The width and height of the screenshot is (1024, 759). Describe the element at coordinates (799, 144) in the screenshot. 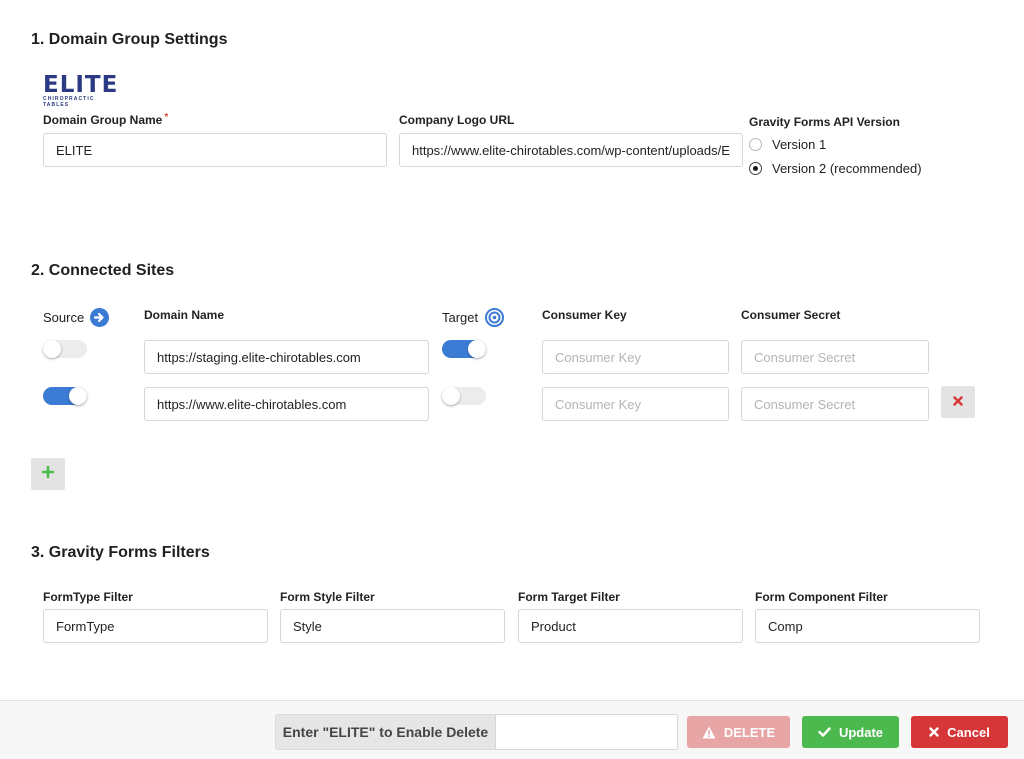

I see `api-version-1-label: Version 1` at that location.